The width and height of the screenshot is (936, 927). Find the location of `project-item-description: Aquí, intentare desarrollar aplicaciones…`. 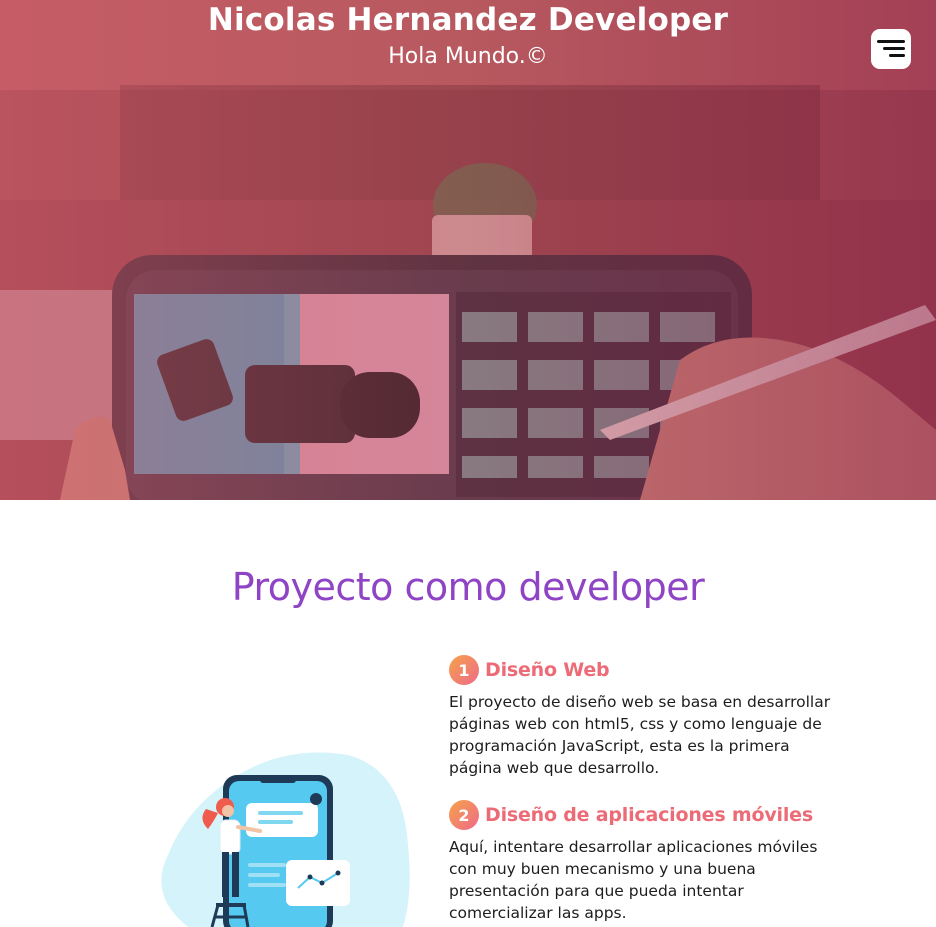

project-item-description: Aquí, intentare desarrollar aplicaciones… is located at coordinates (633, 880).